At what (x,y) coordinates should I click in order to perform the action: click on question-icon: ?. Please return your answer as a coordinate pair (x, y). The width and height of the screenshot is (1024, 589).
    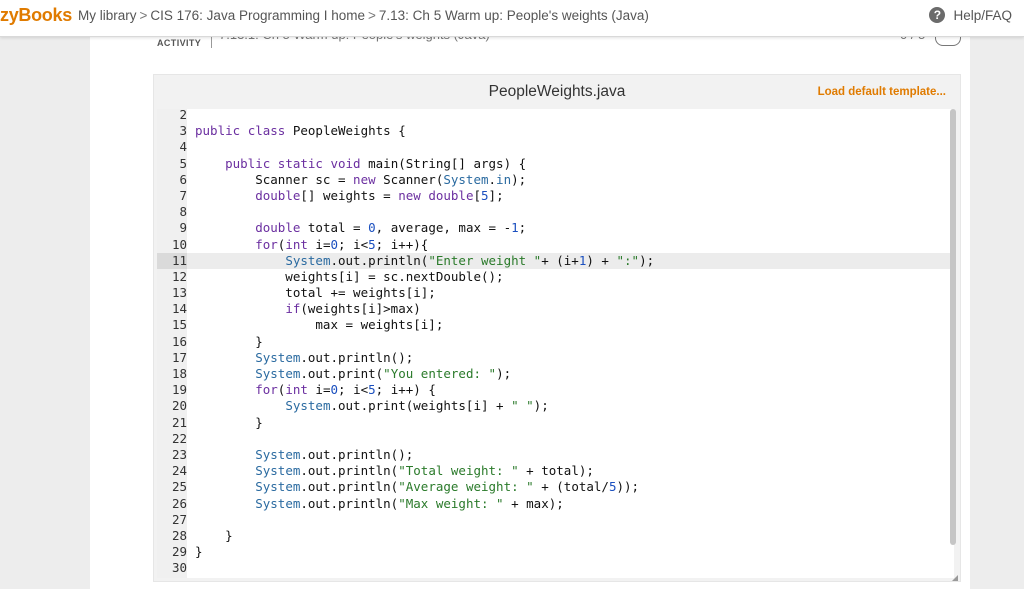
    Looking at the image, I should click on (937, 15).